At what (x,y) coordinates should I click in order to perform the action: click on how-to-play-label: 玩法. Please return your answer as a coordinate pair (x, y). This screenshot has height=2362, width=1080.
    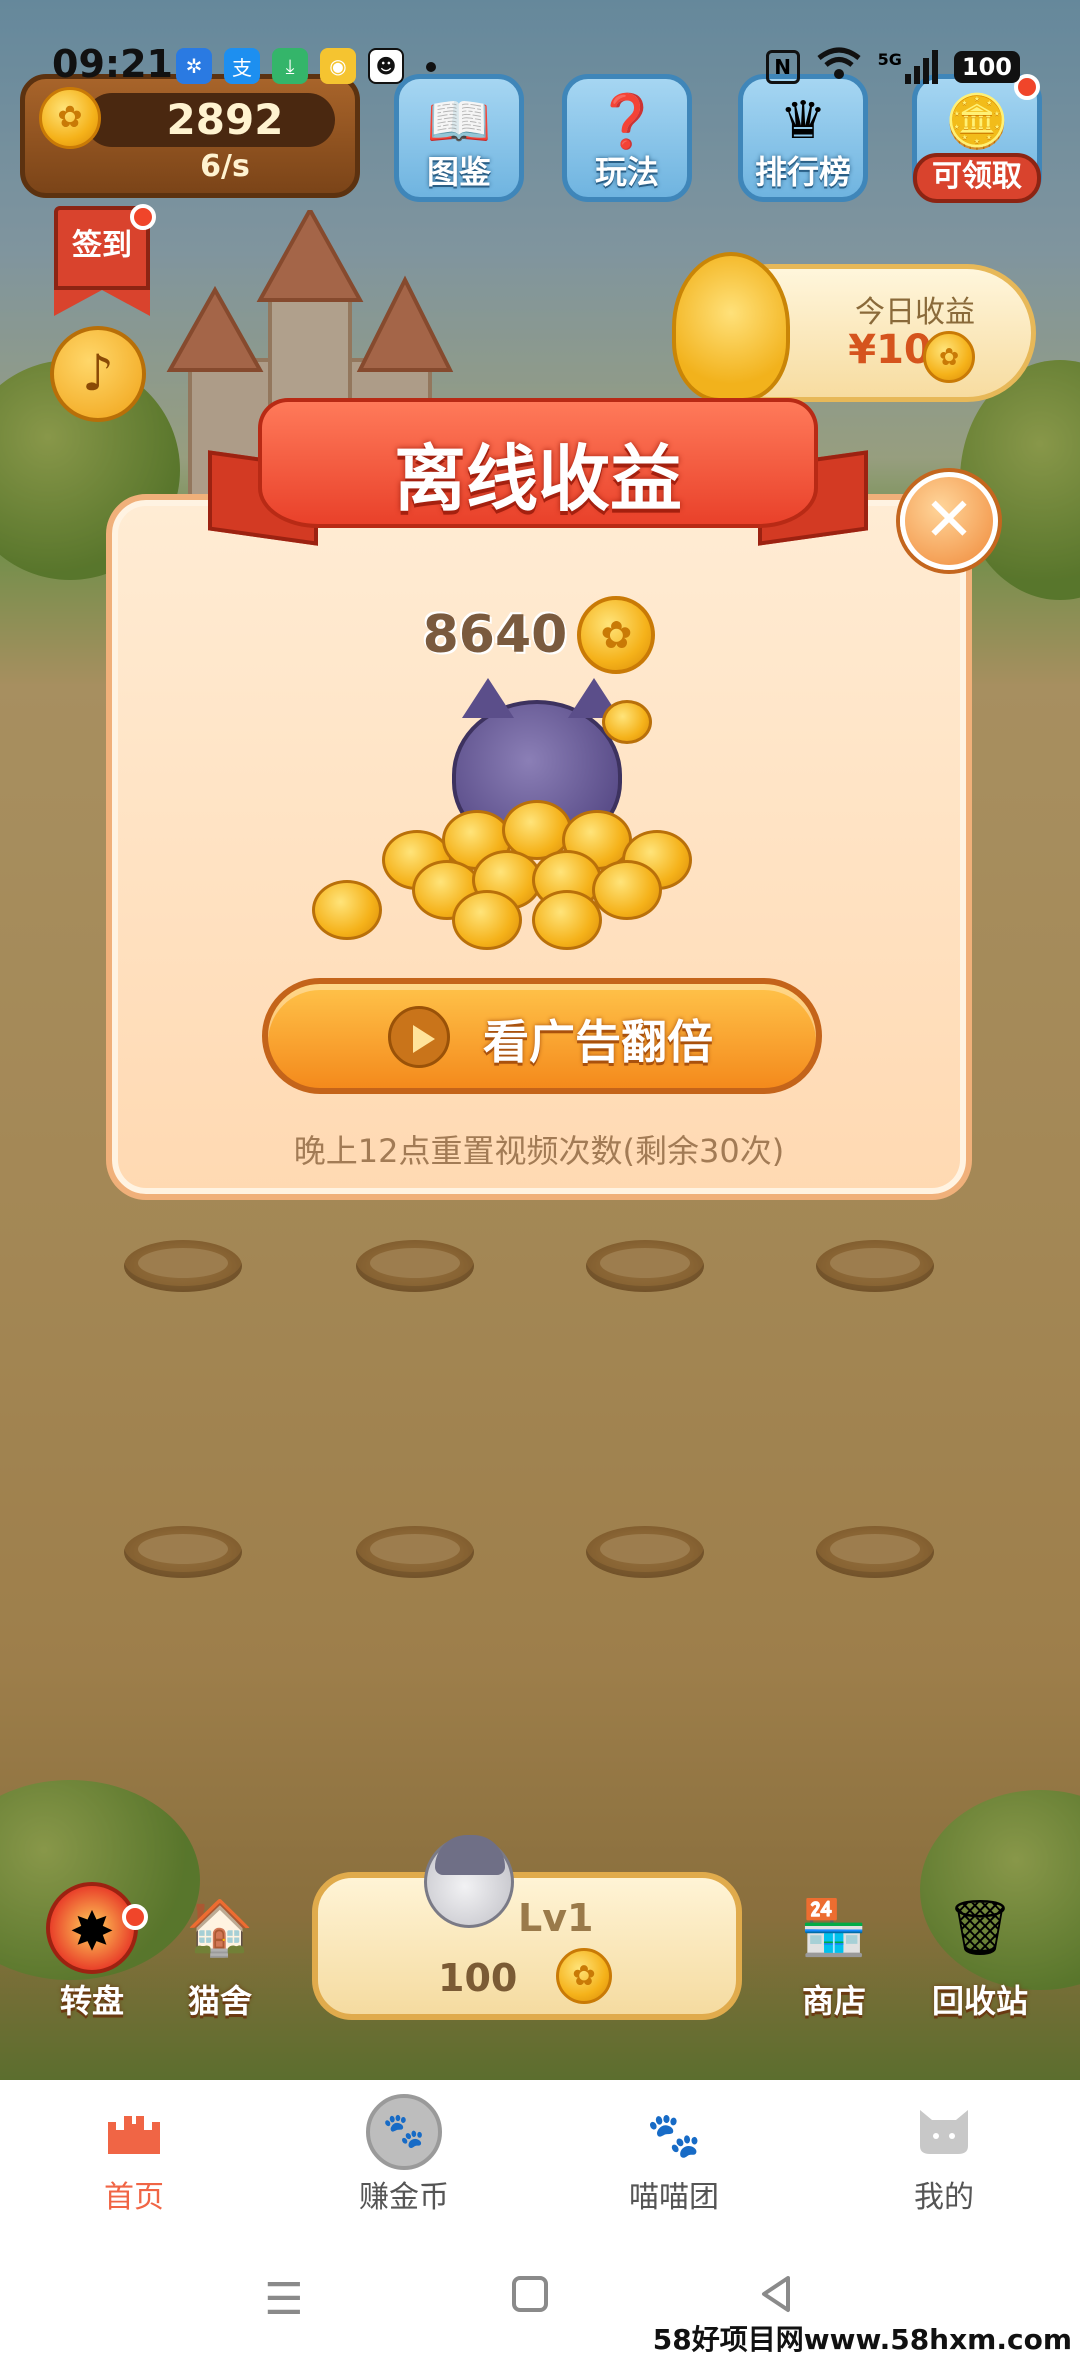
    Looking at the image, I should click on (626, 172).